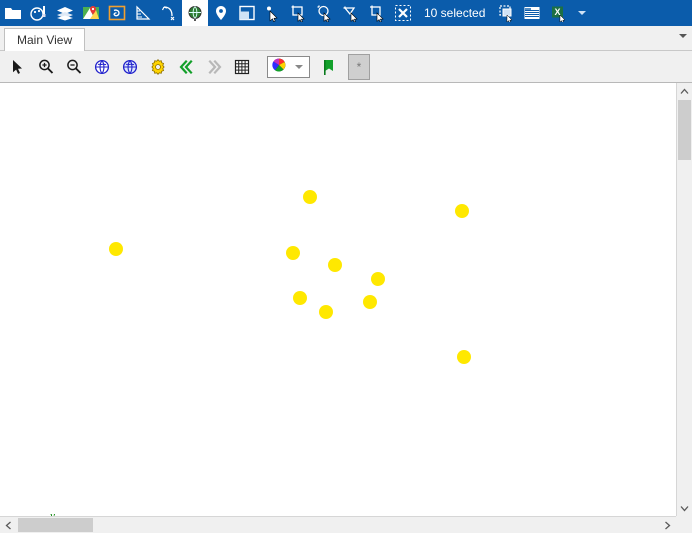  What do you see at coordinates (346, 524) in the screenshot?
I see `horizontal-scrollbar` at bounding box center [346, 524].